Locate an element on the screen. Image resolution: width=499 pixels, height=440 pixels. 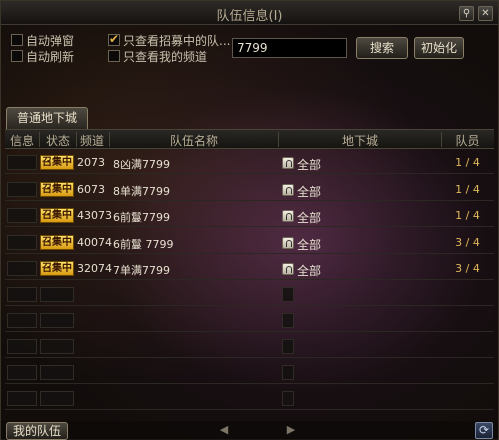
only-recruiting-checkbox is located at coordinates (114, 39).